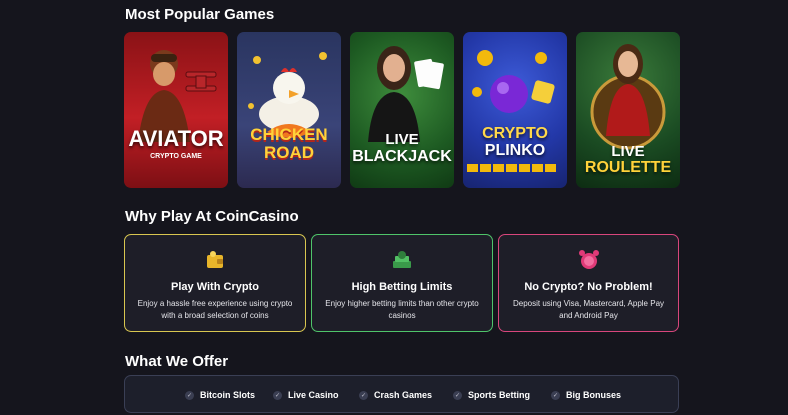  I want to click on game-title-line2: BLACKJACK, so click(402, 156).